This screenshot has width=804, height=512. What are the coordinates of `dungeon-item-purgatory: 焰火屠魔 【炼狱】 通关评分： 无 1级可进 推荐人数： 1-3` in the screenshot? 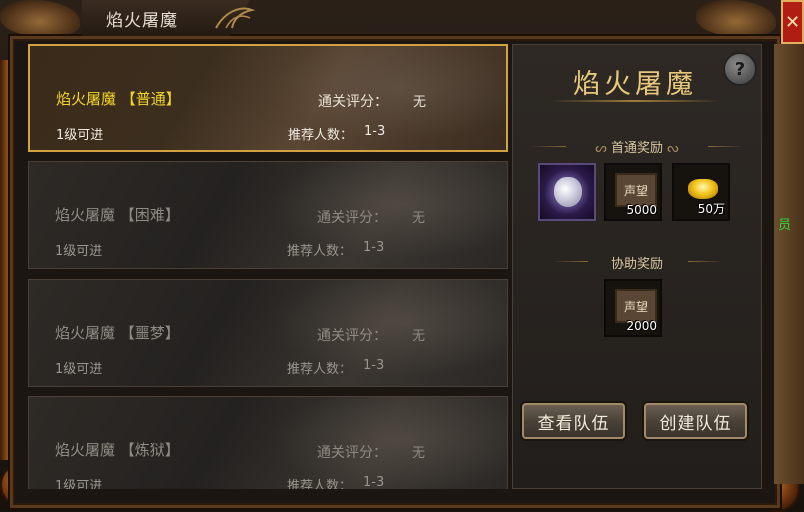 It's located at (268, 442).